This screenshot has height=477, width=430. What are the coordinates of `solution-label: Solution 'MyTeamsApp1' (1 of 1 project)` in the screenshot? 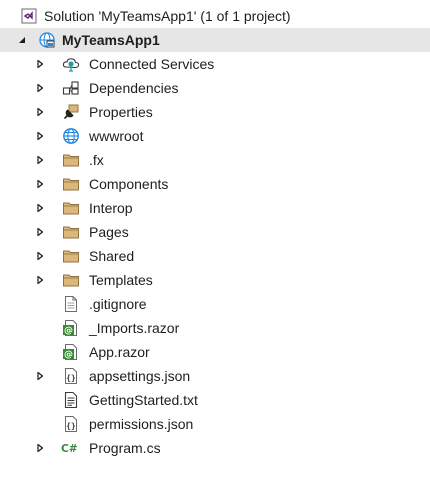 It's located at (167, 16).